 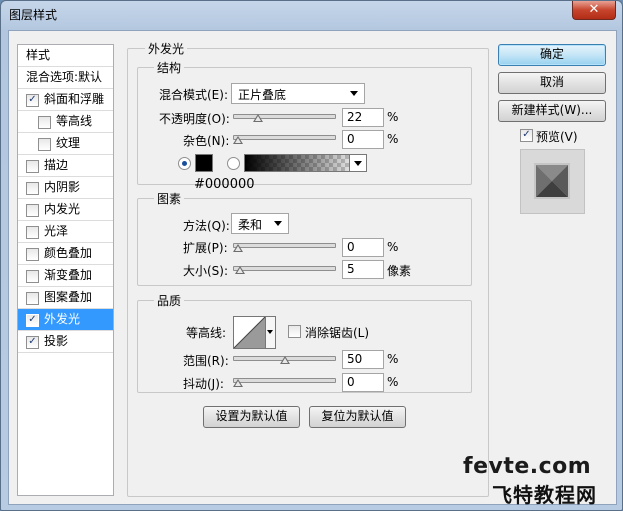 What do you see at coordinates (56, 341) in the screenshot?
I see `sidebar-item-label: 投影` at bounding box center [56, 341].